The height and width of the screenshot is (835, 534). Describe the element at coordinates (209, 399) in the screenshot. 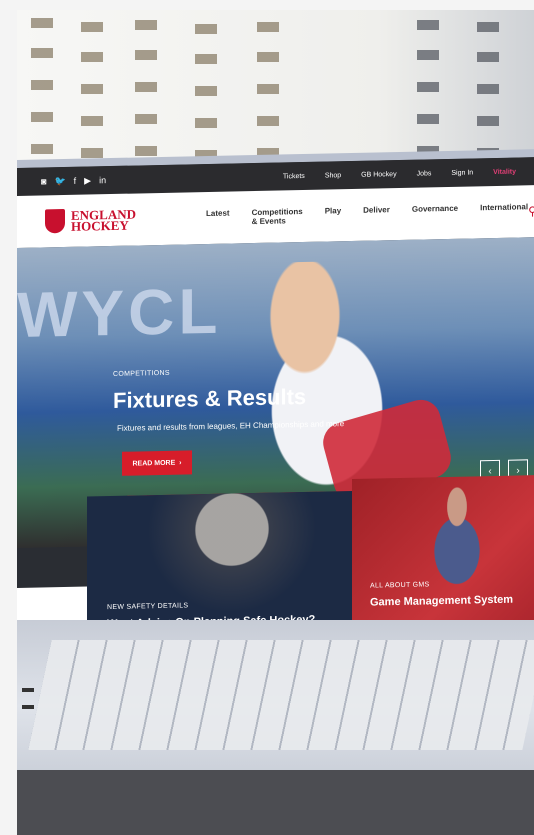

I see `hero-title: Fixtures & Results` at that location.